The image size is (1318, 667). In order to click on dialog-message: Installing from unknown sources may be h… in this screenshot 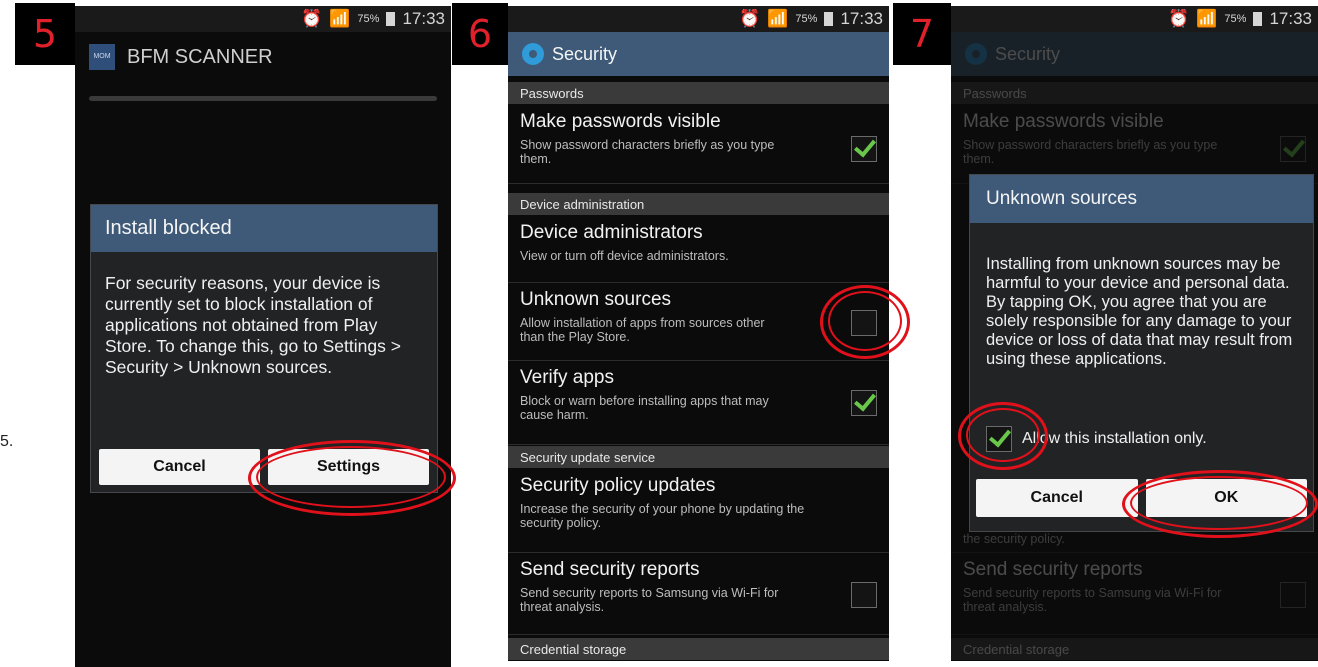, I will do `click(1139, 311)`.